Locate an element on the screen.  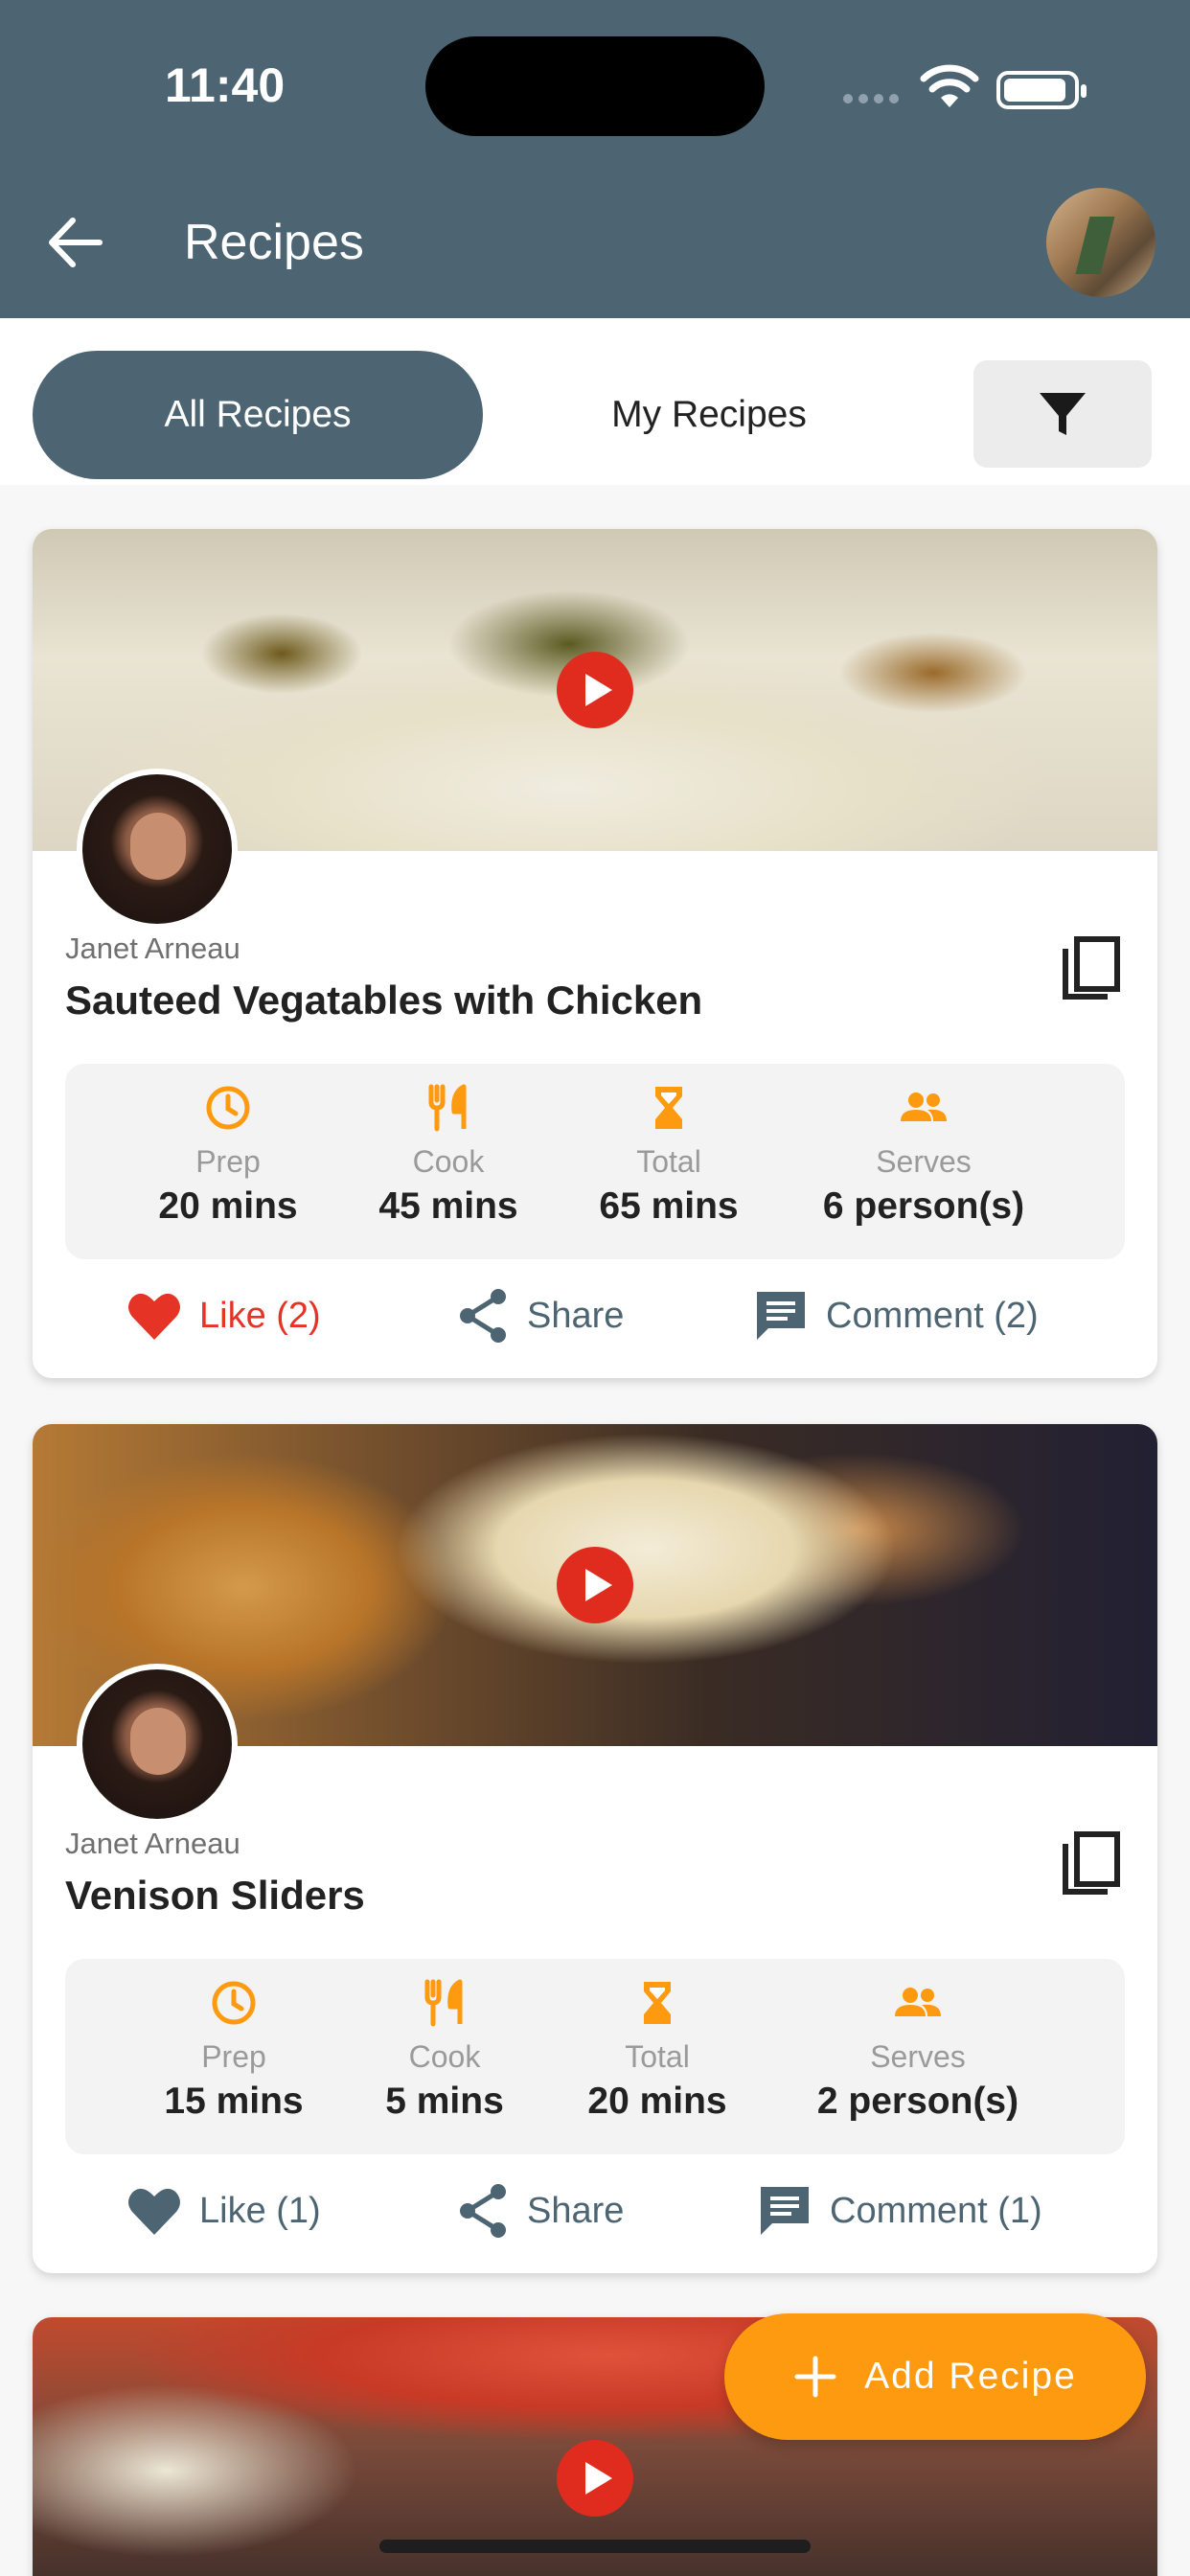
like-button: Like (1) is located at coordinates (224, 2211).